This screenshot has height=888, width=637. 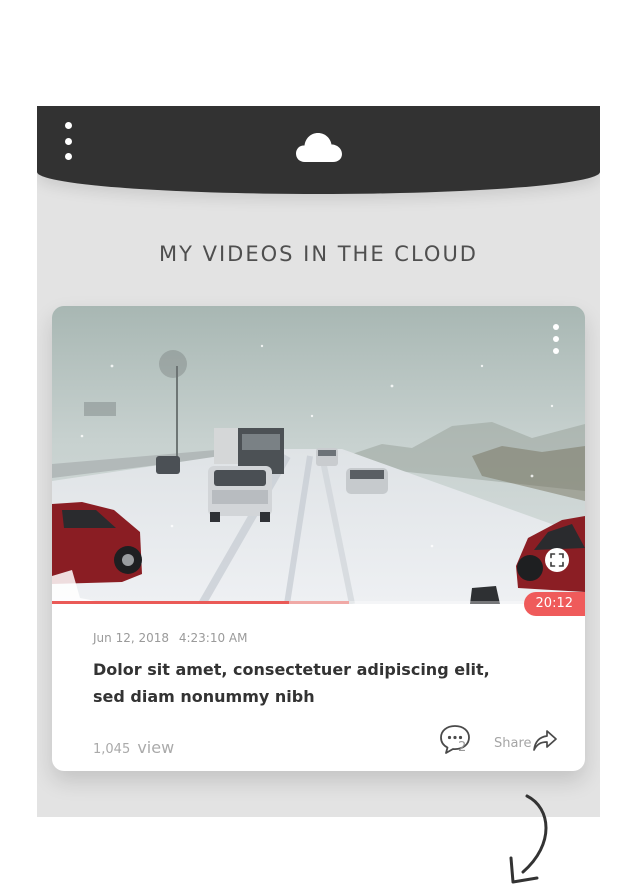 I want to click on views-count: 1,045 view, so click(x=133, y=747).